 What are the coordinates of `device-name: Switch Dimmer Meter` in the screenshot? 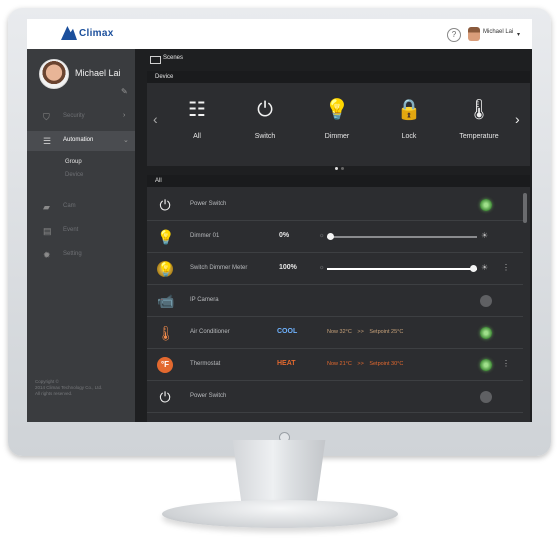 It's located at (219, 268).